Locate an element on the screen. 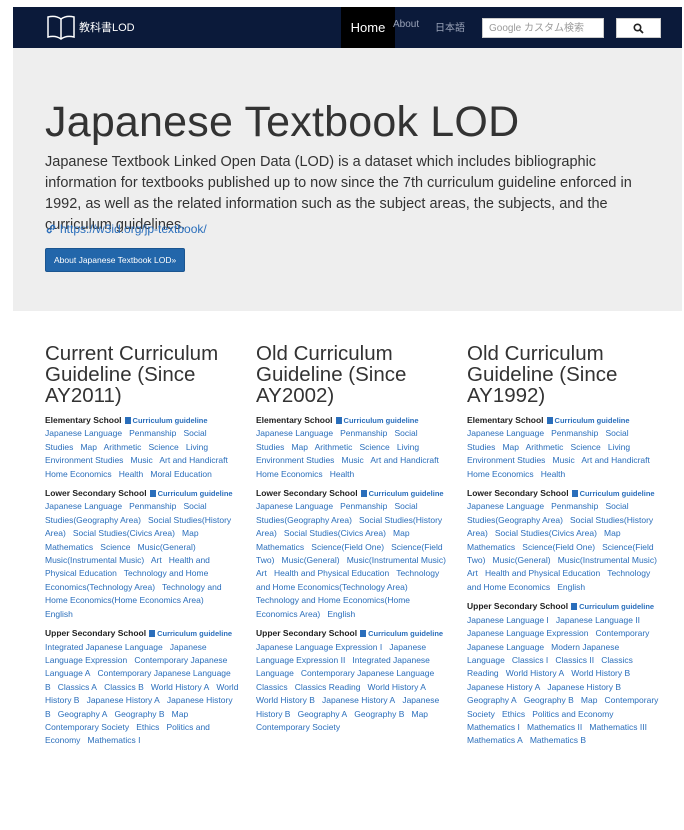 Image resolution: width=684 pixels, height=830 pixels. nav-about-link: About is located at coordinates (406, 24).